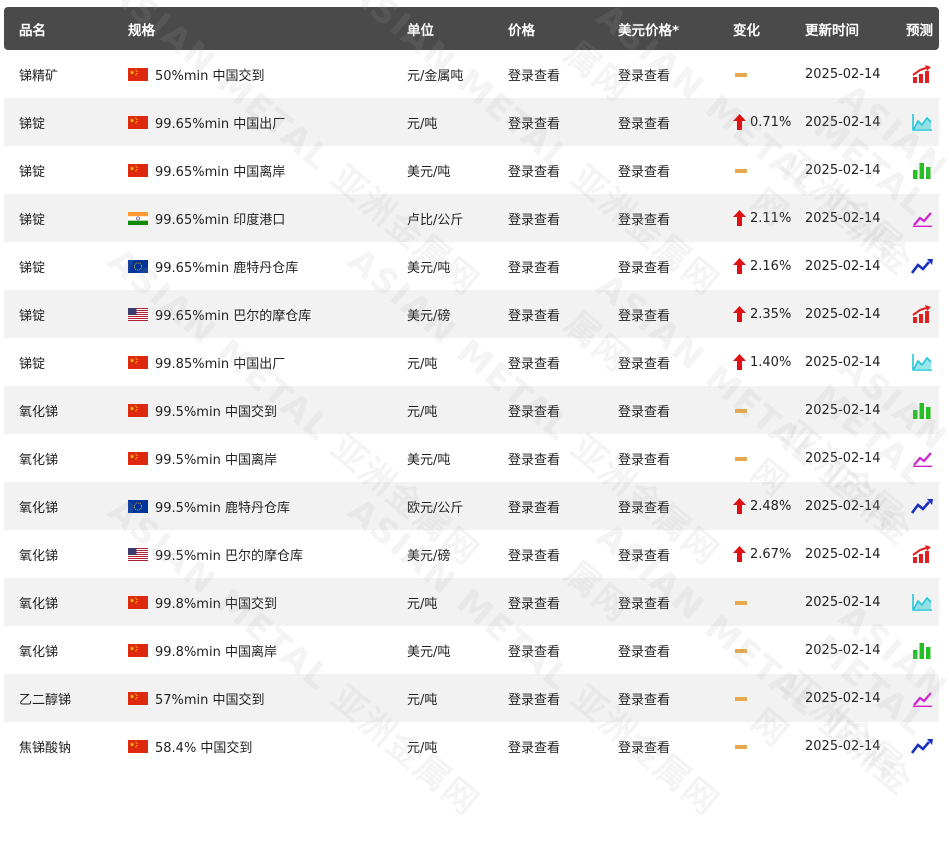 The image size is (949, 848). Describe the element at coordinates (267, 74) in the screenshot. I see `product-spec: 50%min 中国交到` at that location.